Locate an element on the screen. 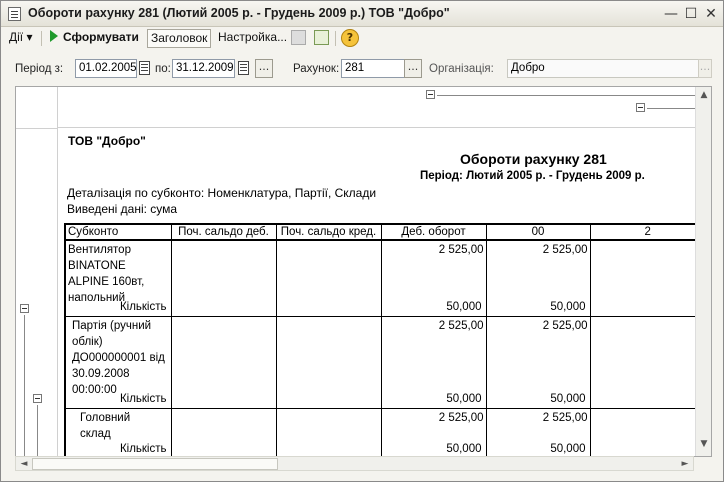 The image size is (724, 482). generate-label: Сформувати is located at coordinates (101, 37).